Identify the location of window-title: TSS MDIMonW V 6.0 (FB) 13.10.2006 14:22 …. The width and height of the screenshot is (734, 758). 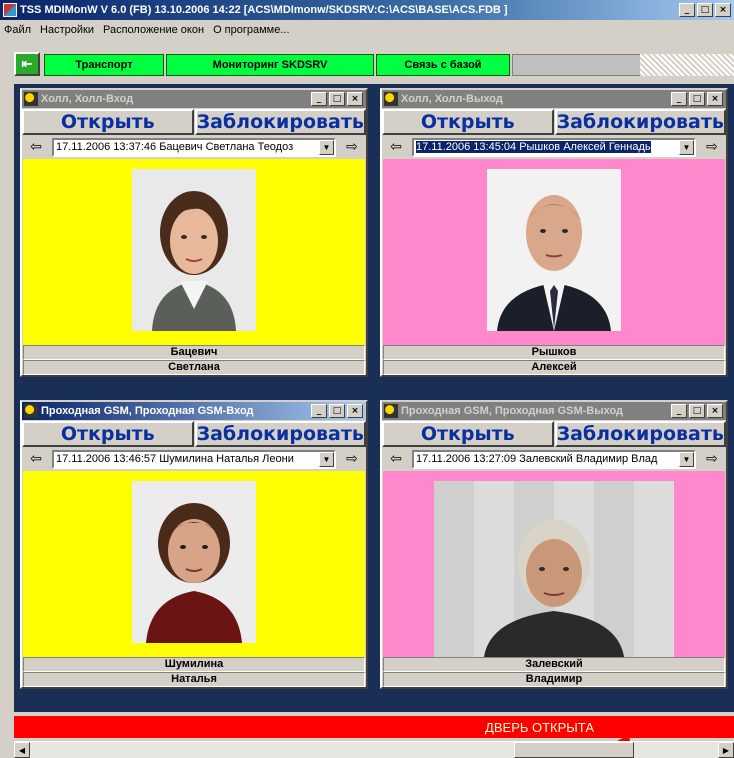
(264, 10).